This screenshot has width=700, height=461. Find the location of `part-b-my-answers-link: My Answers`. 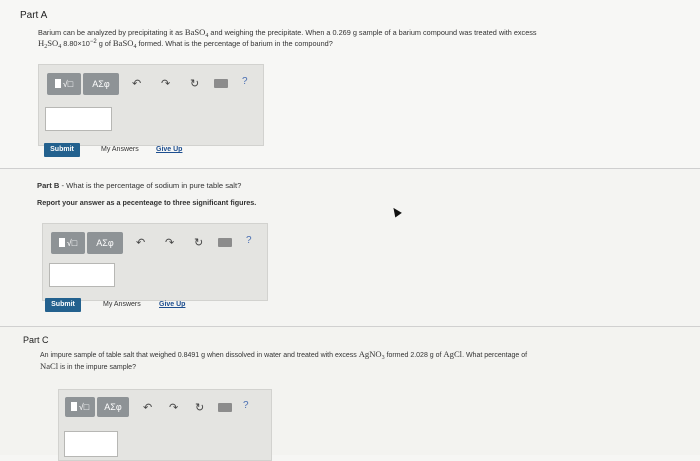

part-b-my-answers-link: My Answers is located at coordinates (122, 304).